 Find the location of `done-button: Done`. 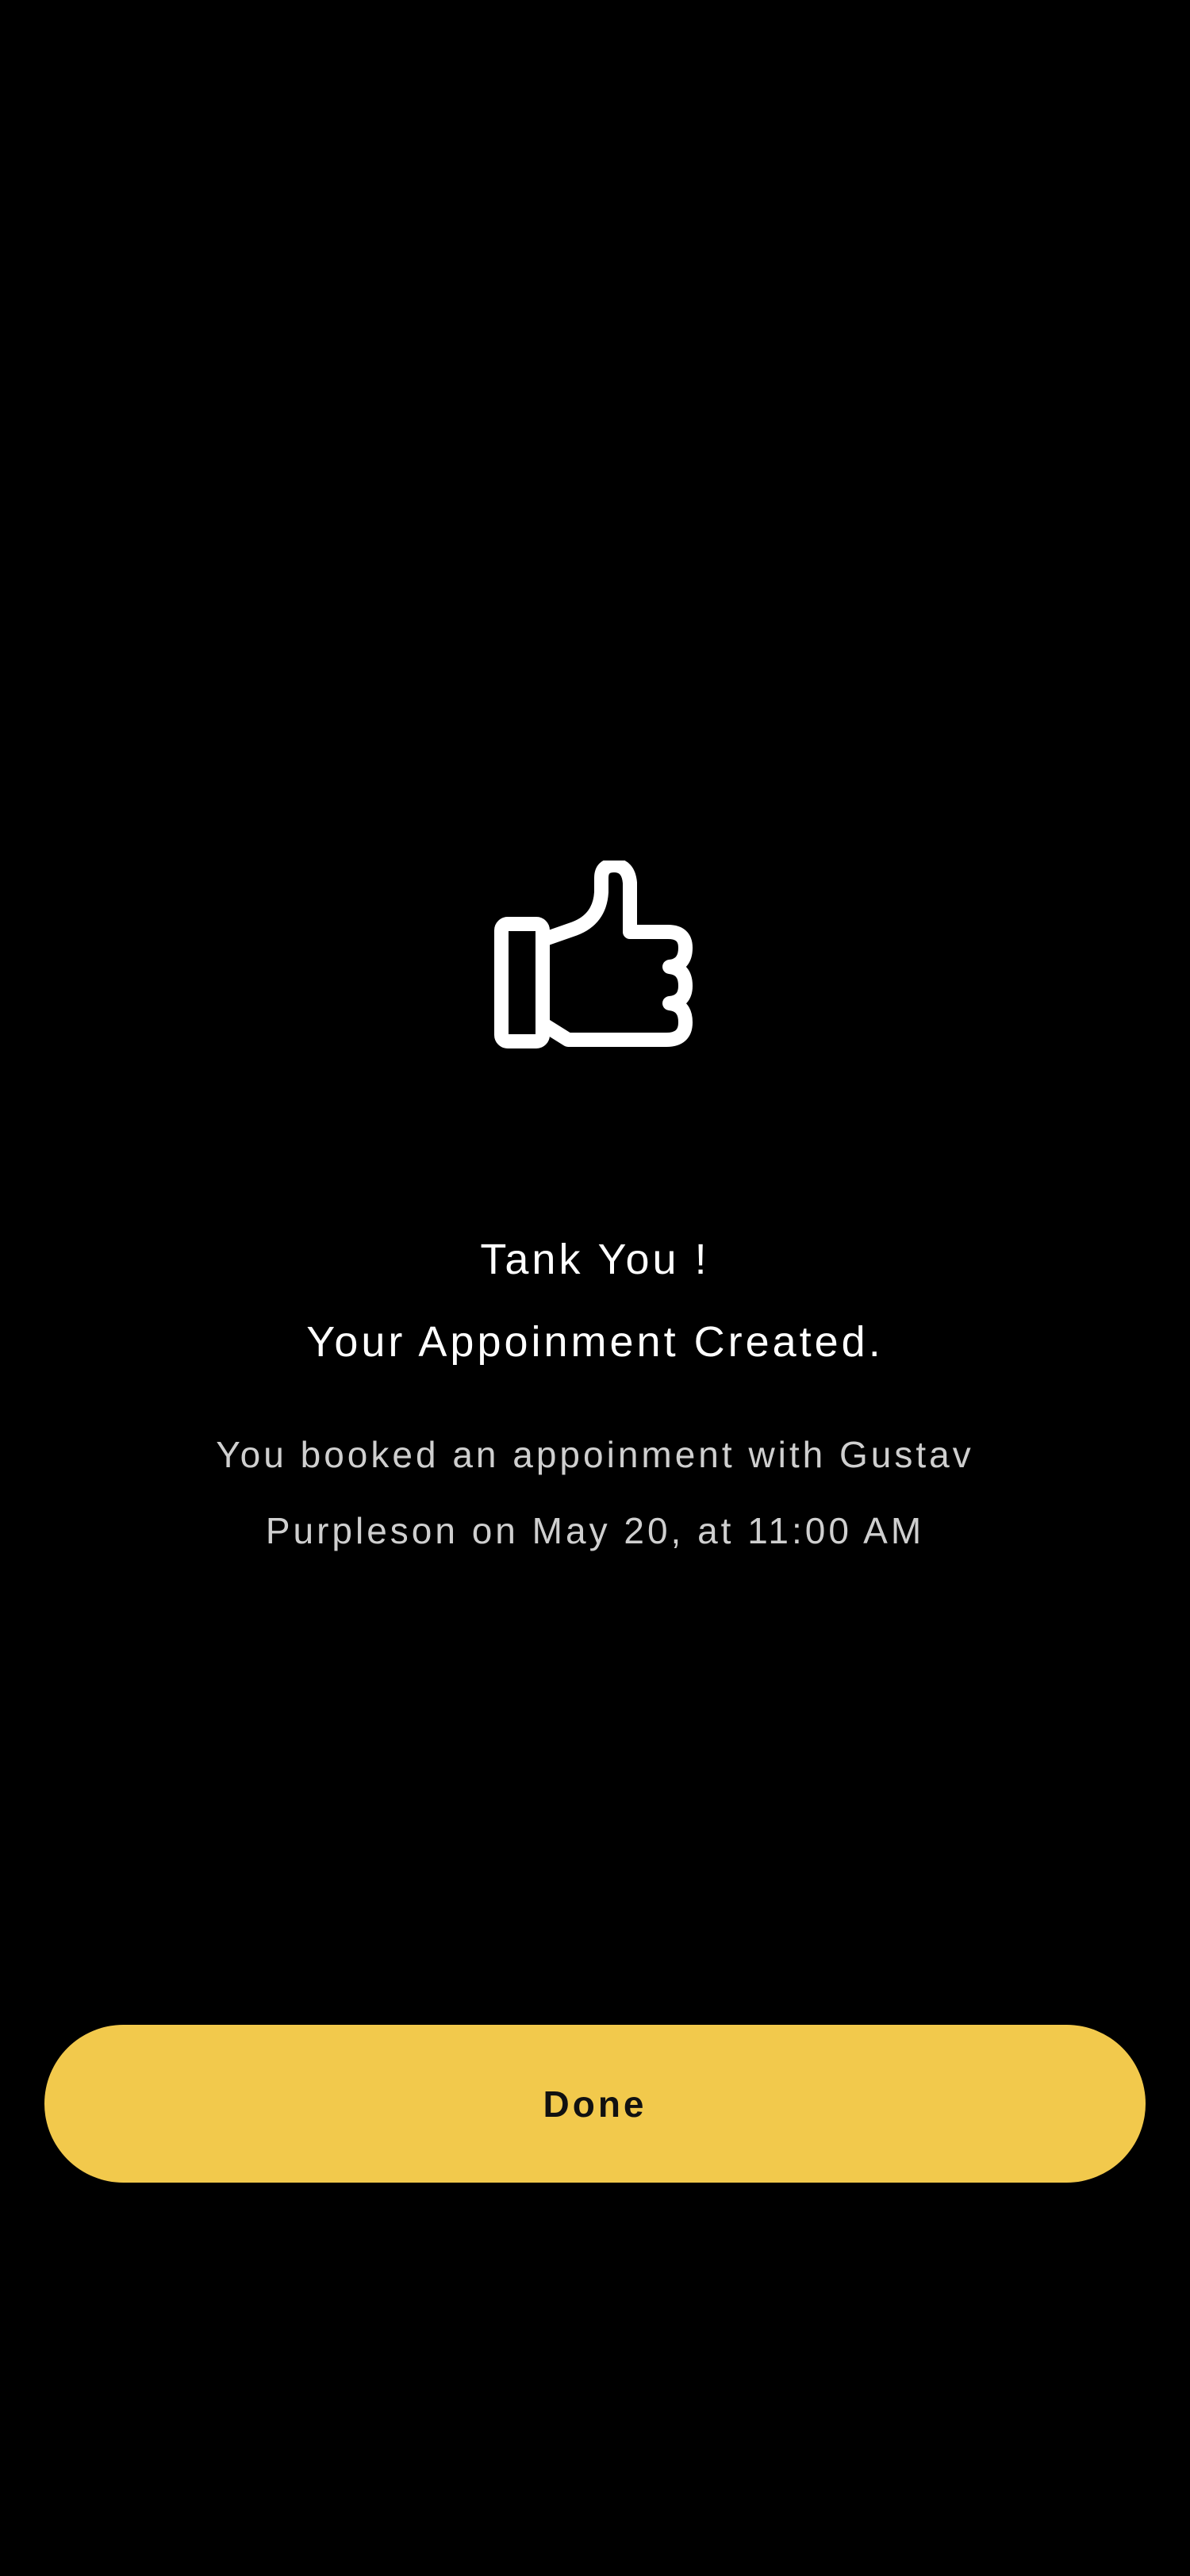

done-button: Done is located at coordinates (595, 2104).